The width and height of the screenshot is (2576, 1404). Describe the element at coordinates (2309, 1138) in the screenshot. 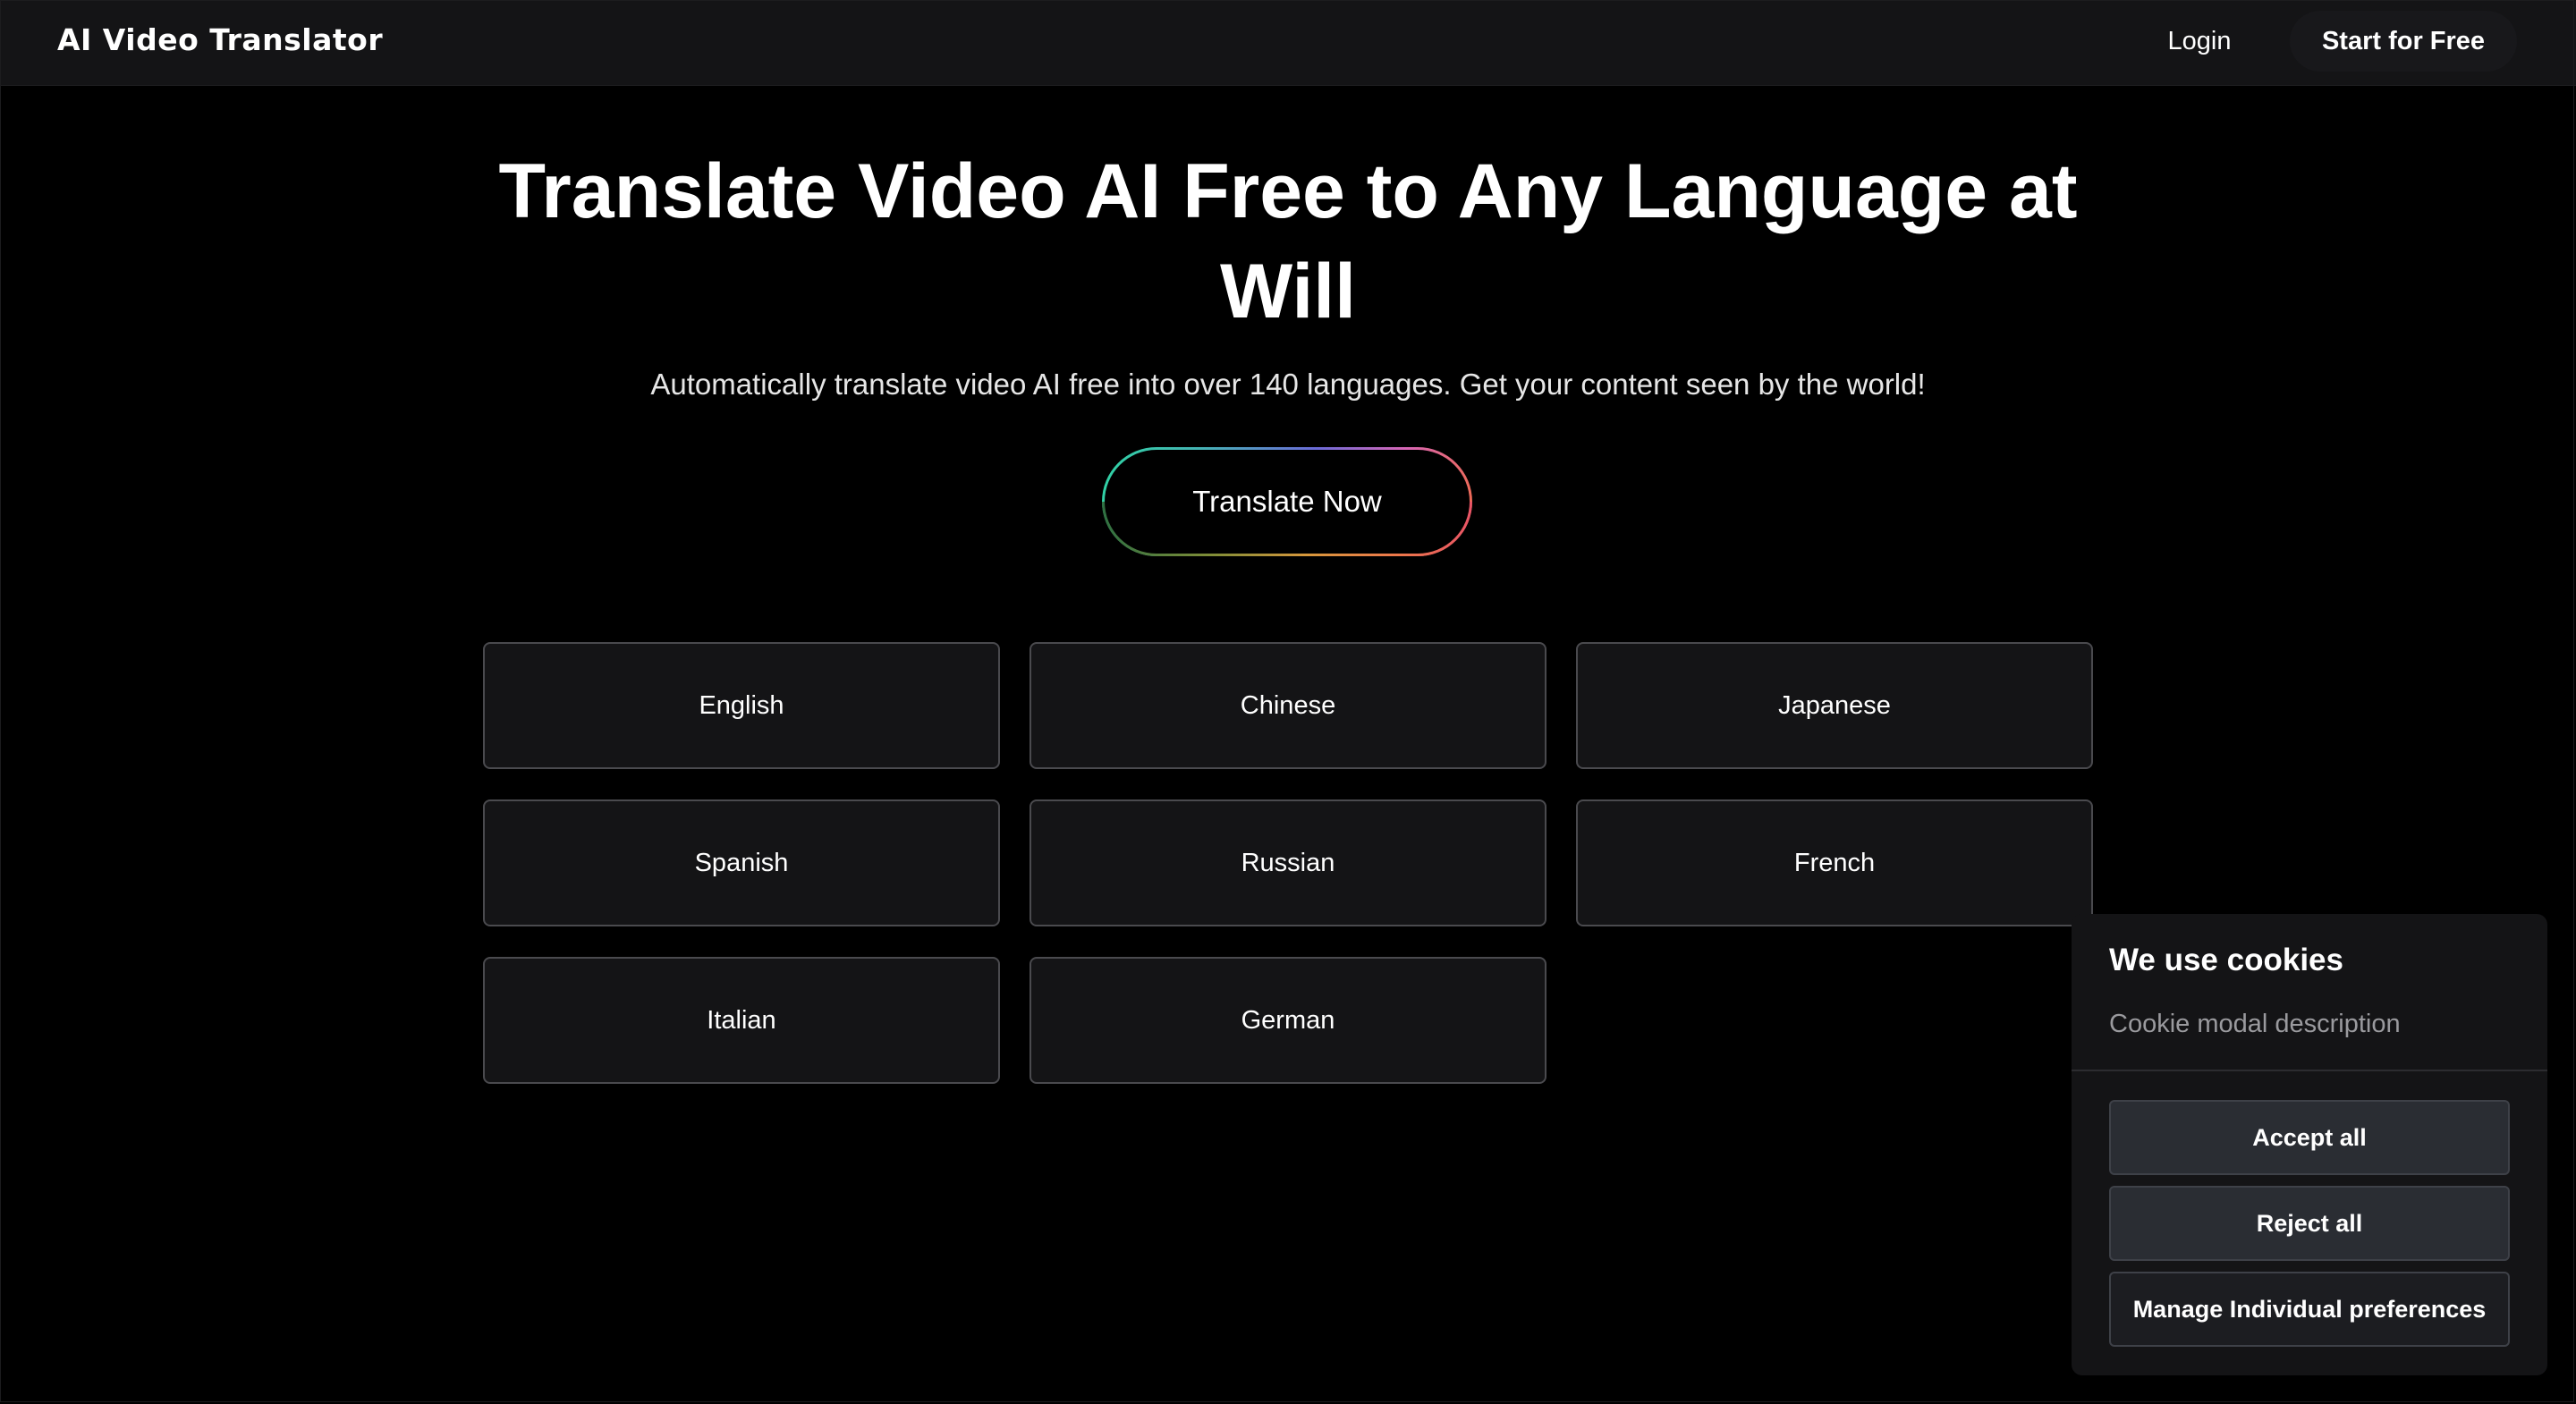

I see `accept-all-button: Accept all` at that location.